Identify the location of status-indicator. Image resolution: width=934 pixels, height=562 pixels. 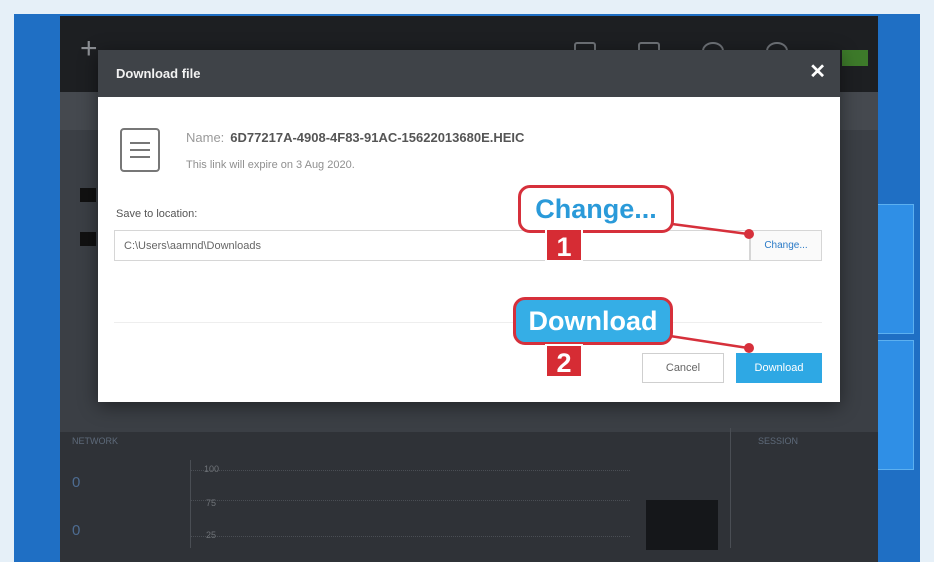
(855, 58).